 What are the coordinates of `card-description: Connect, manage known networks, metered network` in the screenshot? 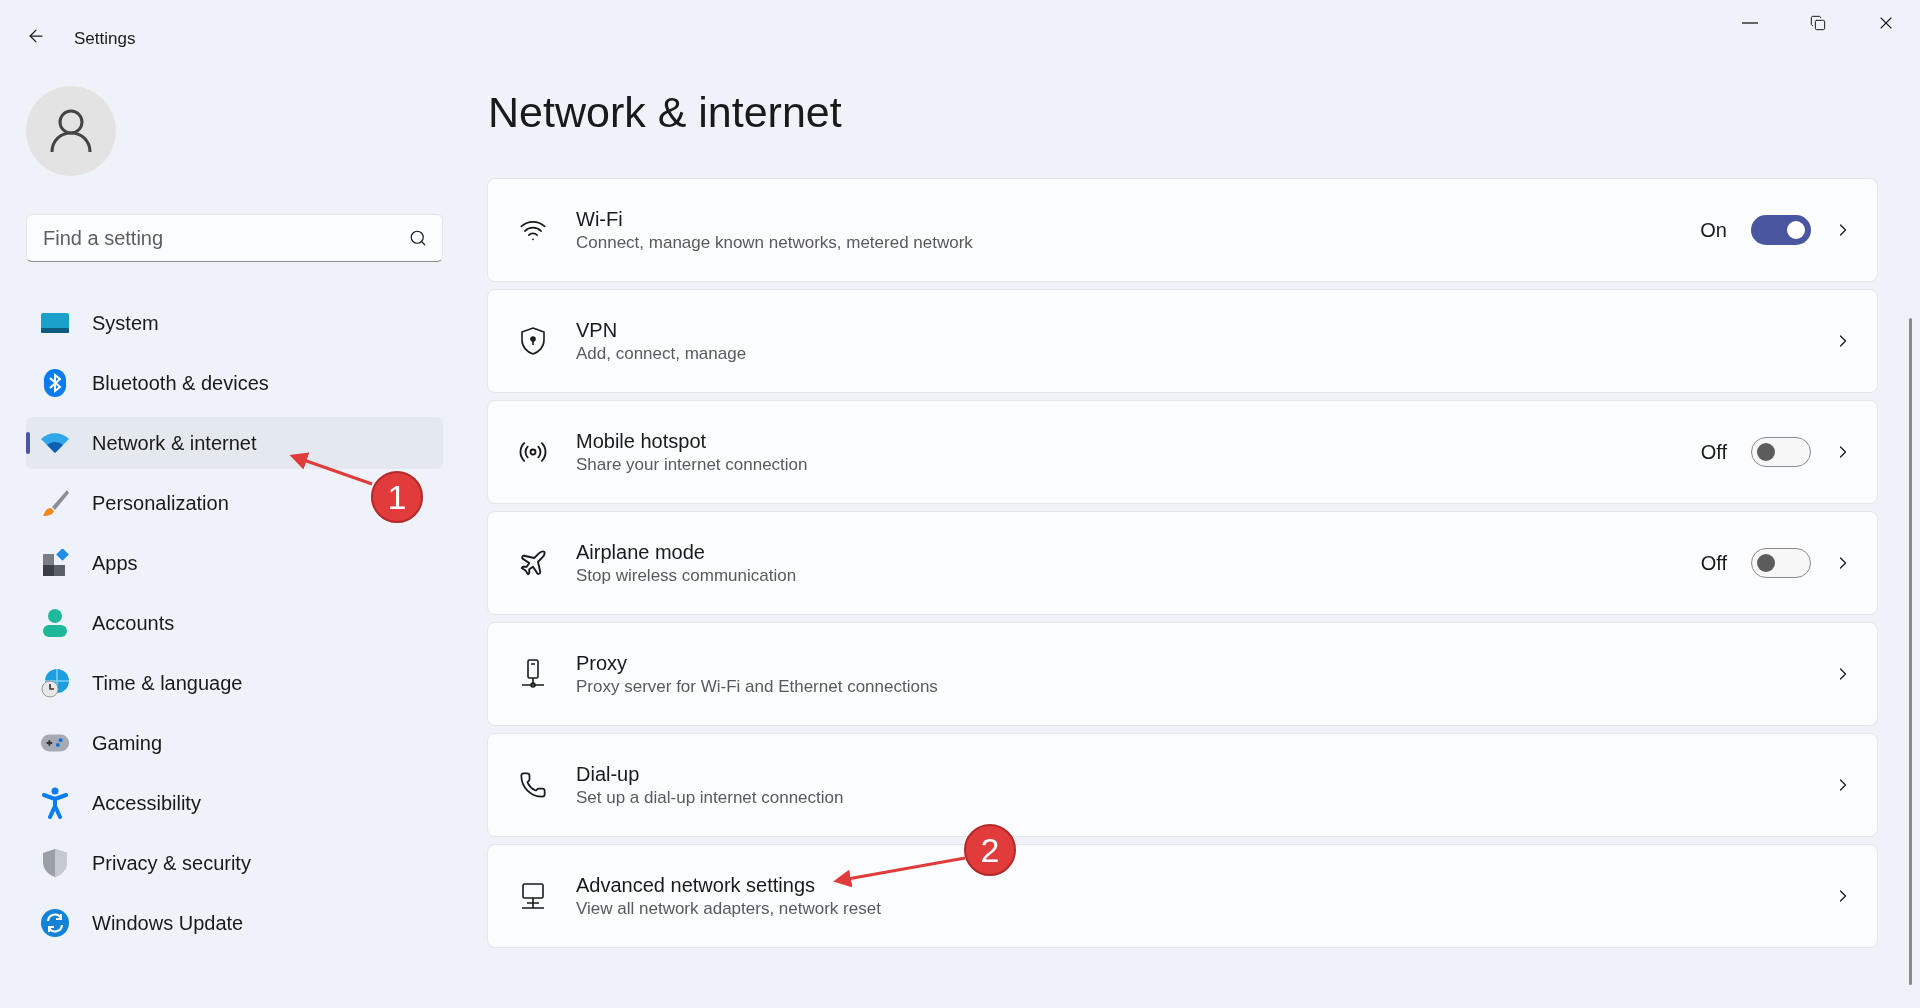 It's located at (774, 243).